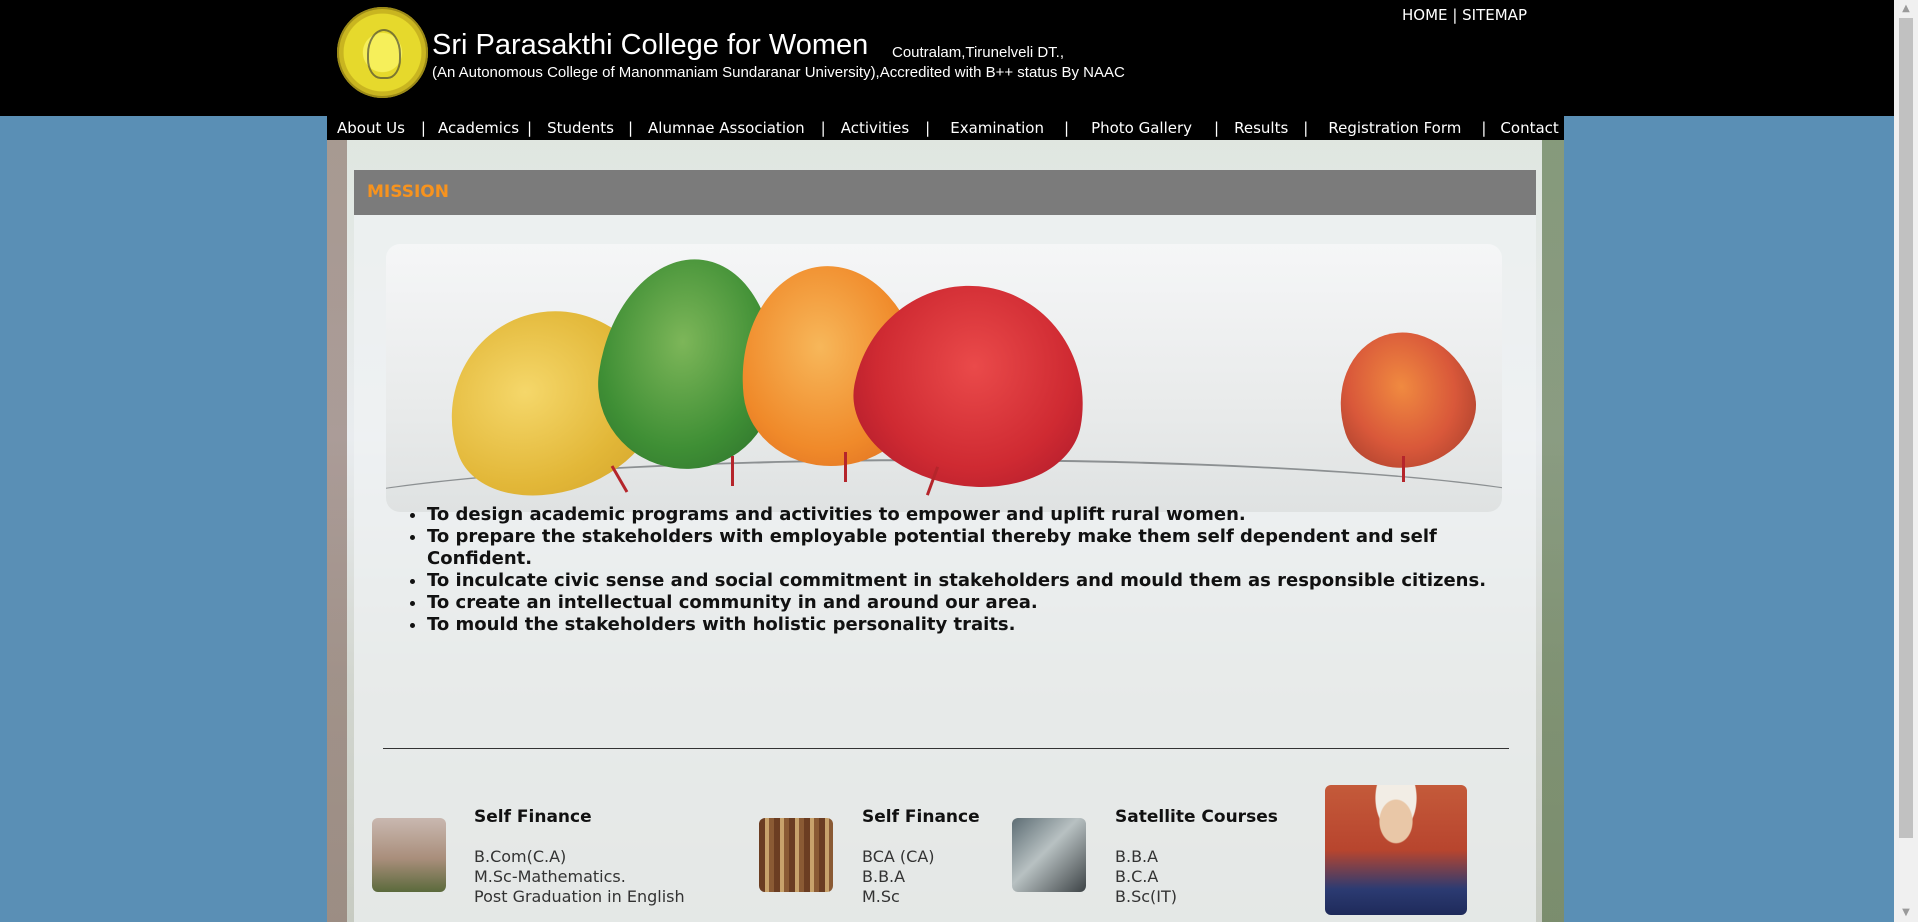 Image resolution: width=1918 pixels, height=922 pixels. What do you see at coordinates (1405, 399) in the screenshot?
I see `small-red-leaf-icon` at bounding box center [1405, 399].